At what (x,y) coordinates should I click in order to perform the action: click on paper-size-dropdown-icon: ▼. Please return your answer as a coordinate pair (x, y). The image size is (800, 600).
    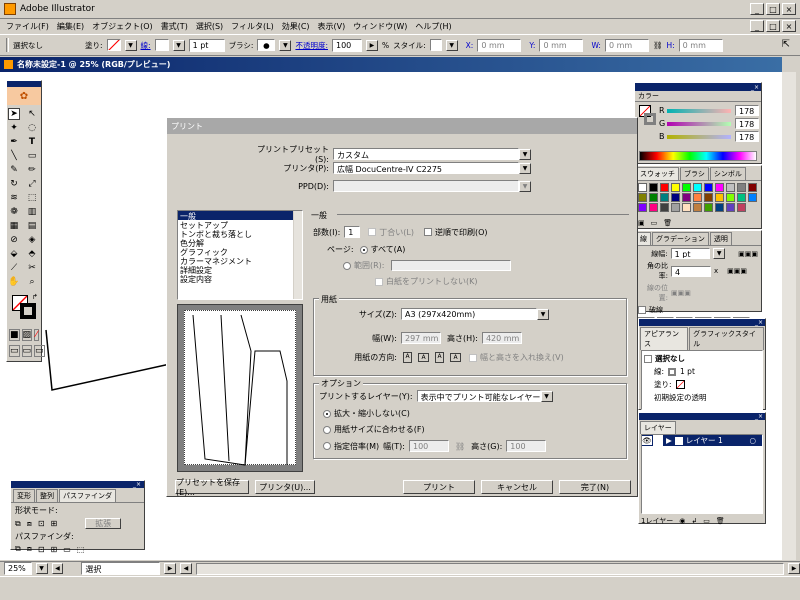
    Looking at the image, I should click on (543, 314).